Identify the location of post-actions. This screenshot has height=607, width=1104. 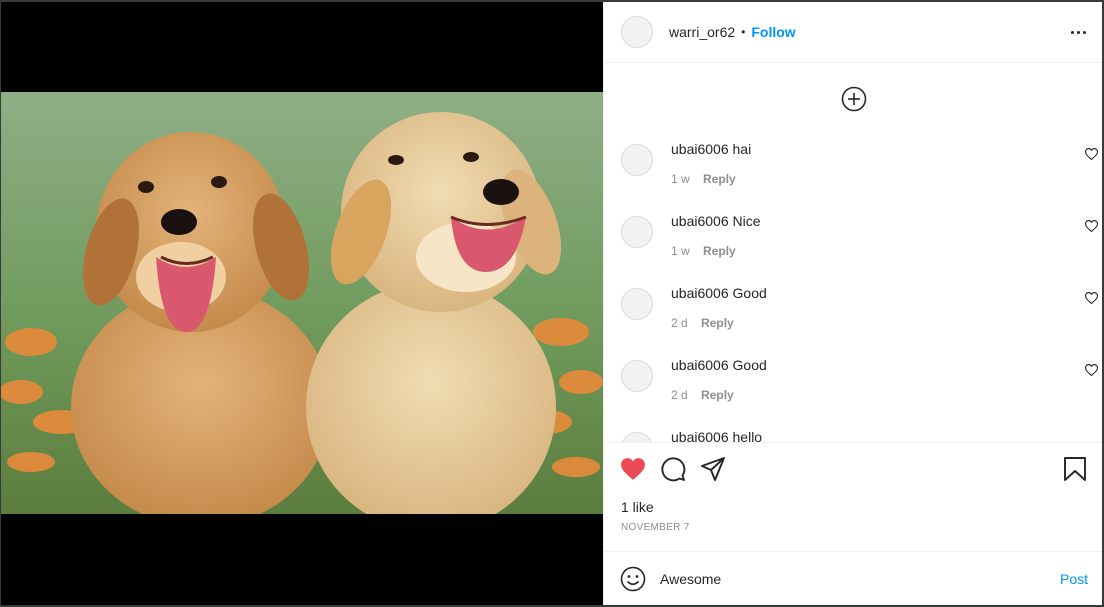
(853, 468).